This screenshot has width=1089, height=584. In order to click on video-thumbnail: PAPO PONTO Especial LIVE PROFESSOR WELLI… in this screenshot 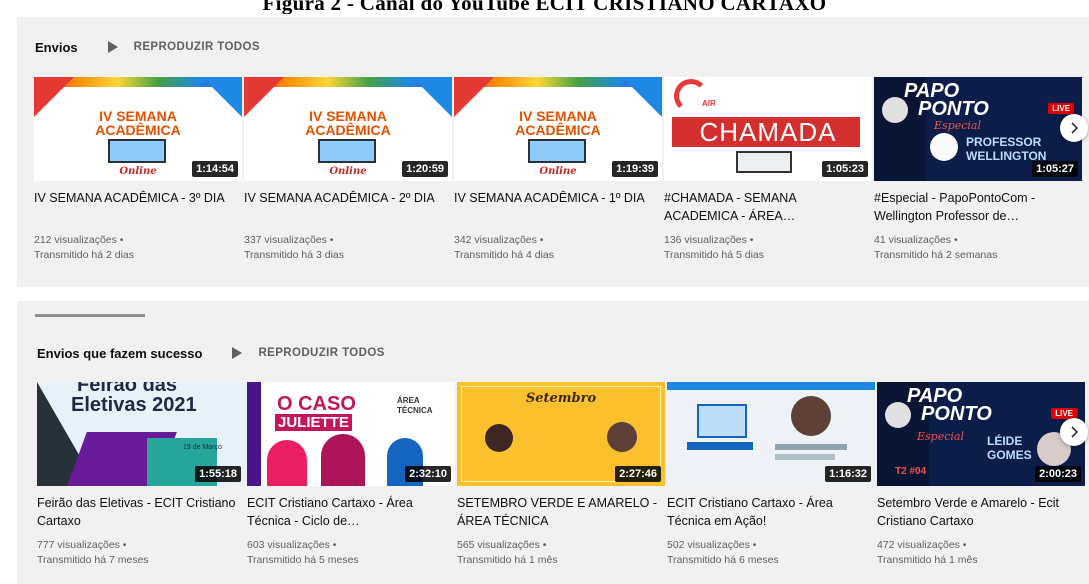, I will do `click(978, 129)`.